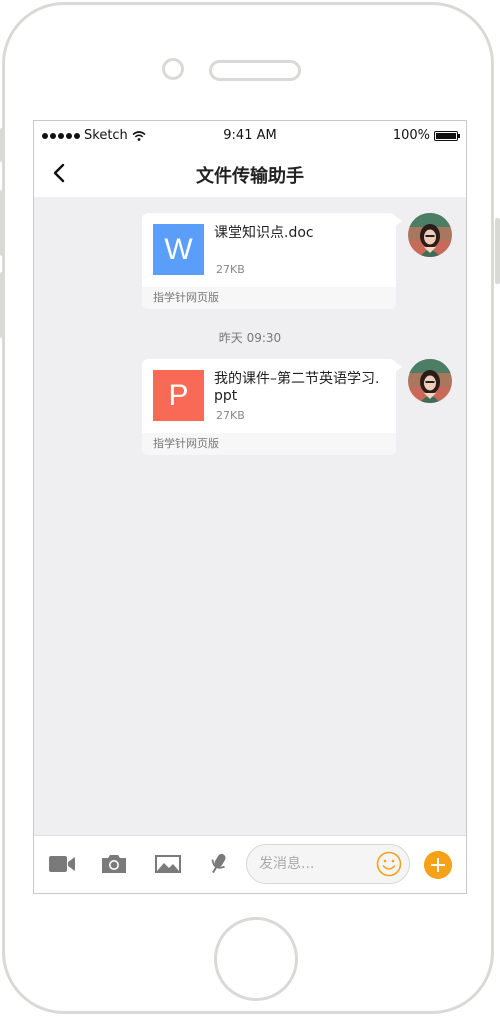 The width and height of the screenshot is (500, 1020). I want to click on battery-group: 100%, so click(426, 135).